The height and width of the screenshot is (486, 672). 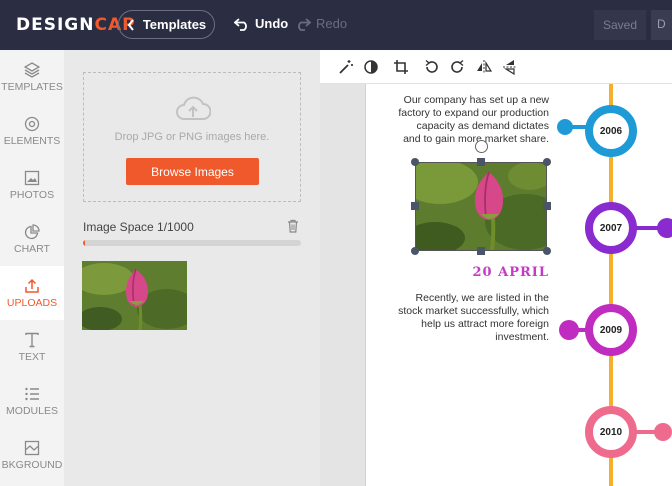 I want to click on uploaded-image-thumbnail, so click(x=134, y=295).